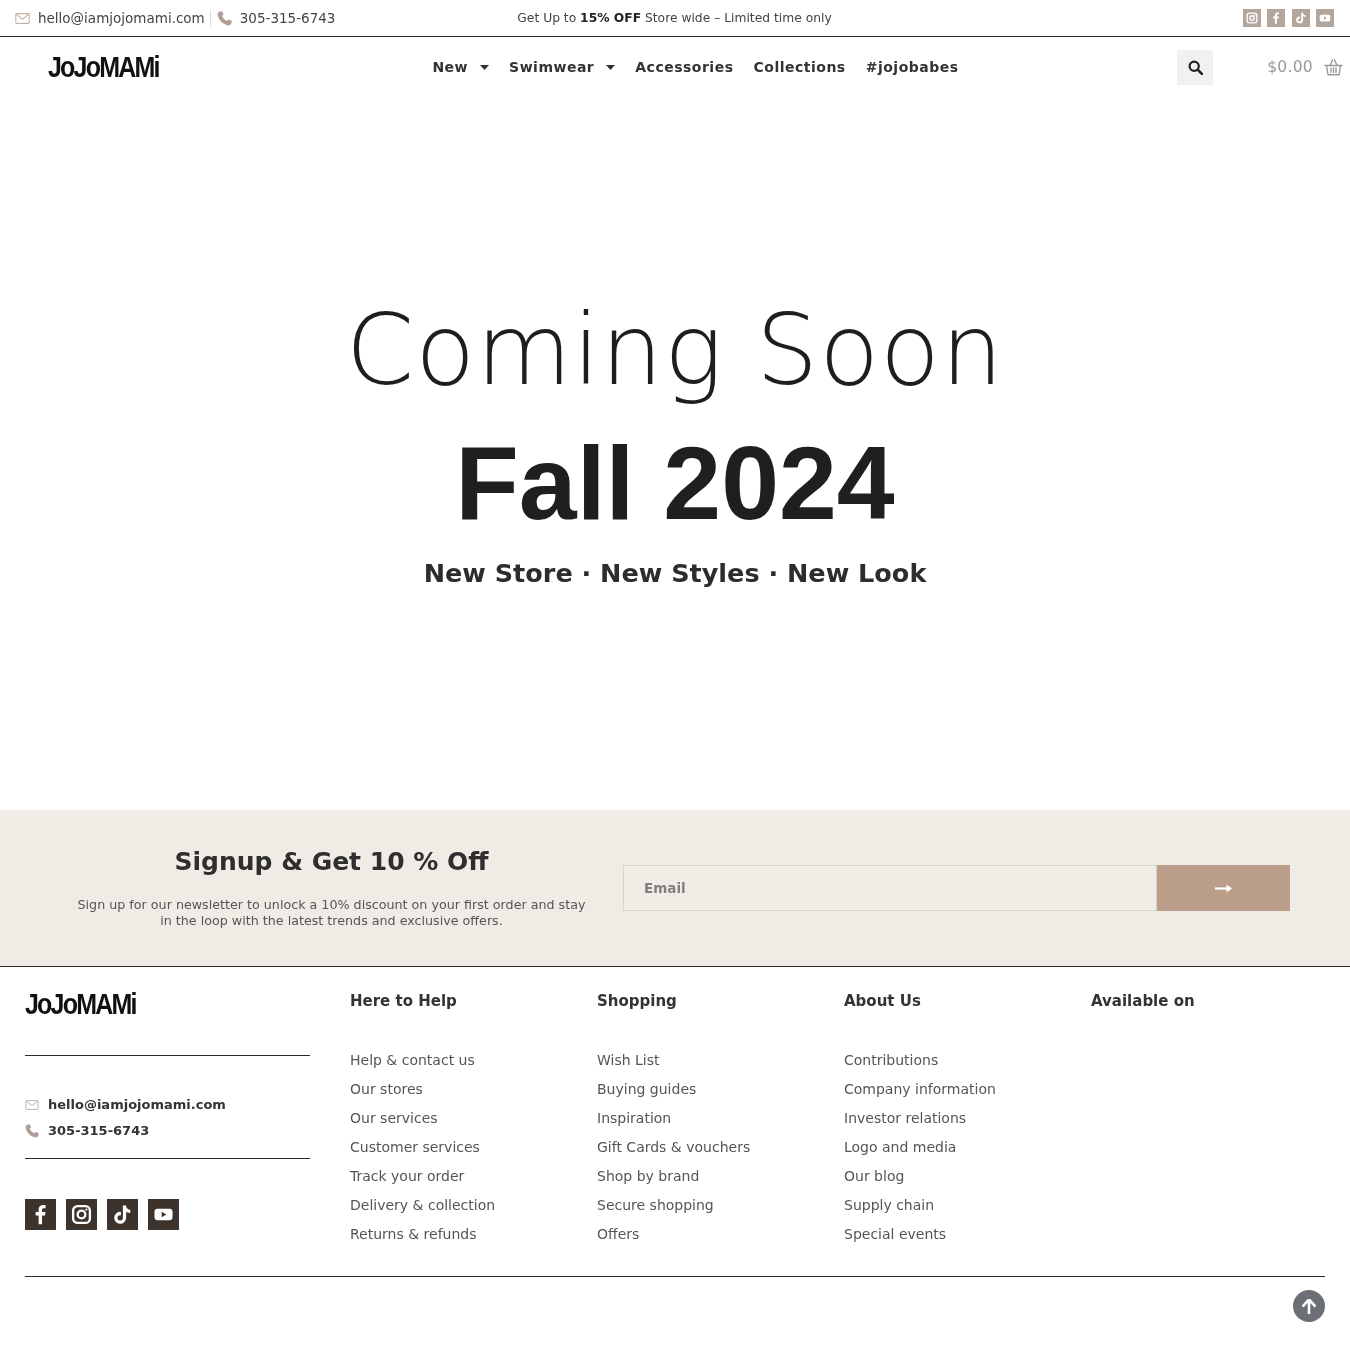 The height and width of the screenshot is (1352, 1350). Describe the element at coordinates (889, 1205) in the screenshot. I see `footer-link: Supply chain` at that location.